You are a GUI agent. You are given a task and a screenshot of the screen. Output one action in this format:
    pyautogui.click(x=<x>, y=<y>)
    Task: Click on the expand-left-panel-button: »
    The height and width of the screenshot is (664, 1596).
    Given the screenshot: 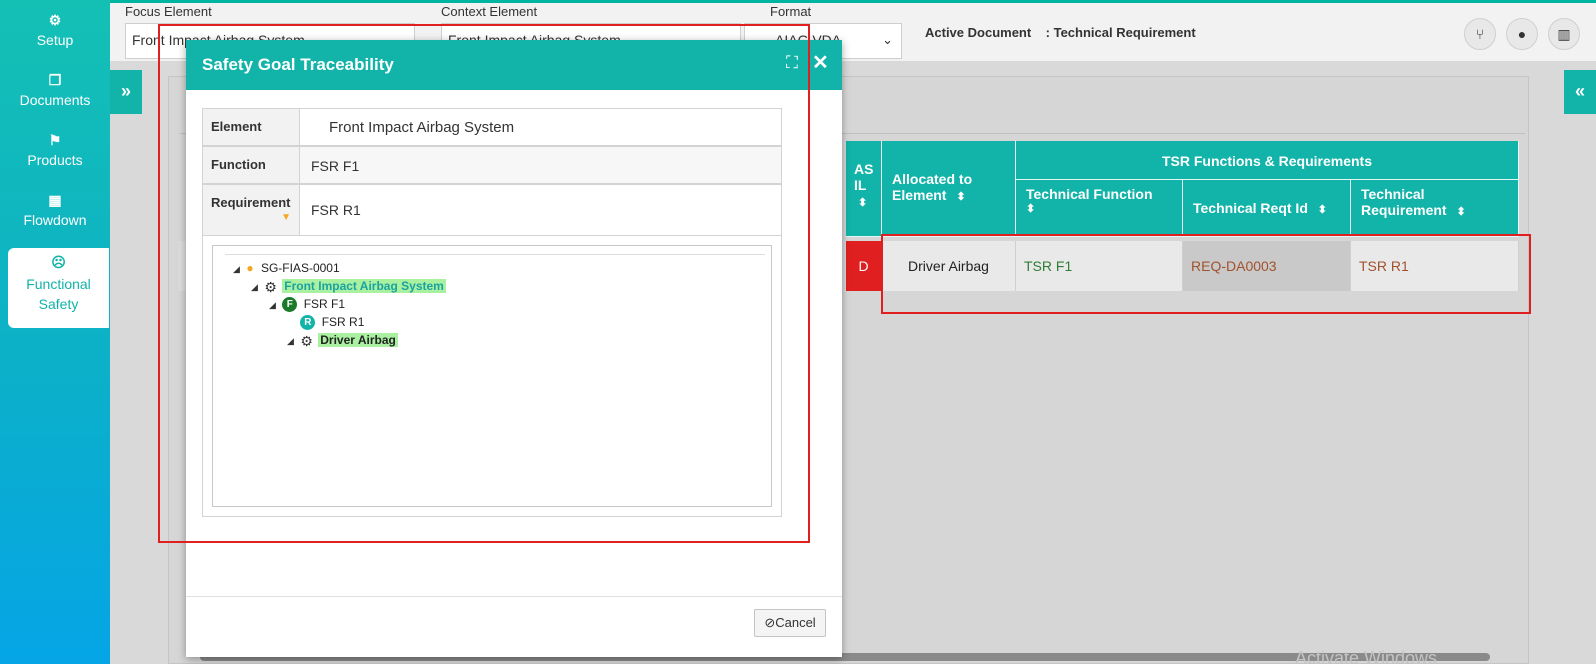 What is the action you would take?
    pyautogui.click(x=126, y=92)
    